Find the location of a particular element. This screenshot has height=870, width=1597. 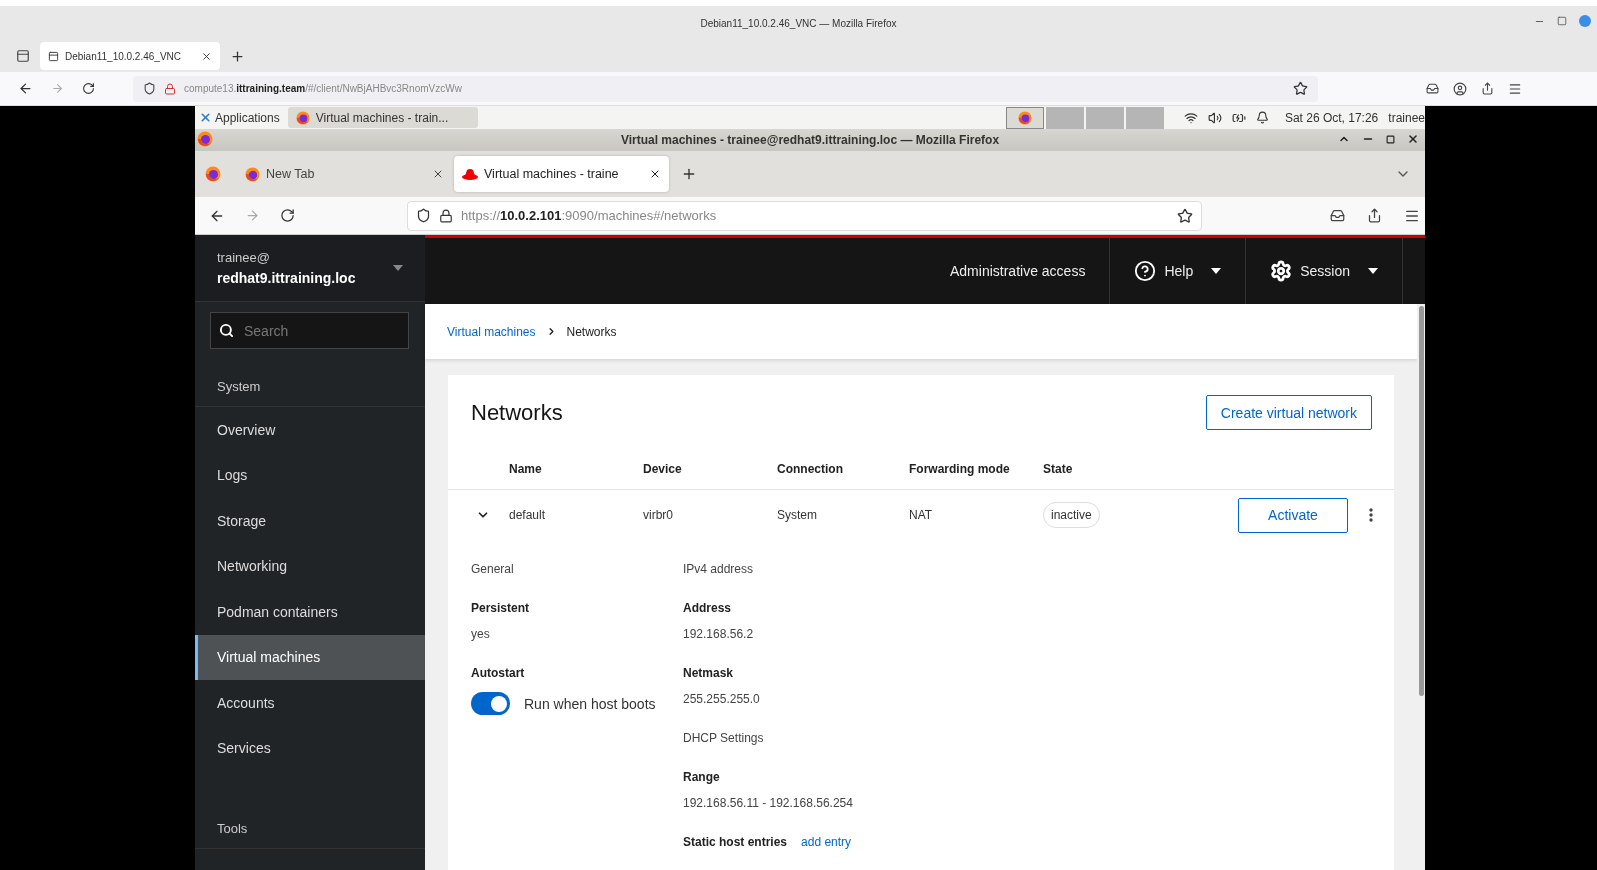

window-title: Virtual machines - trainee@redhat9.ittraining.loc — Mozilla Firefox is located at coordinates (810, 140).